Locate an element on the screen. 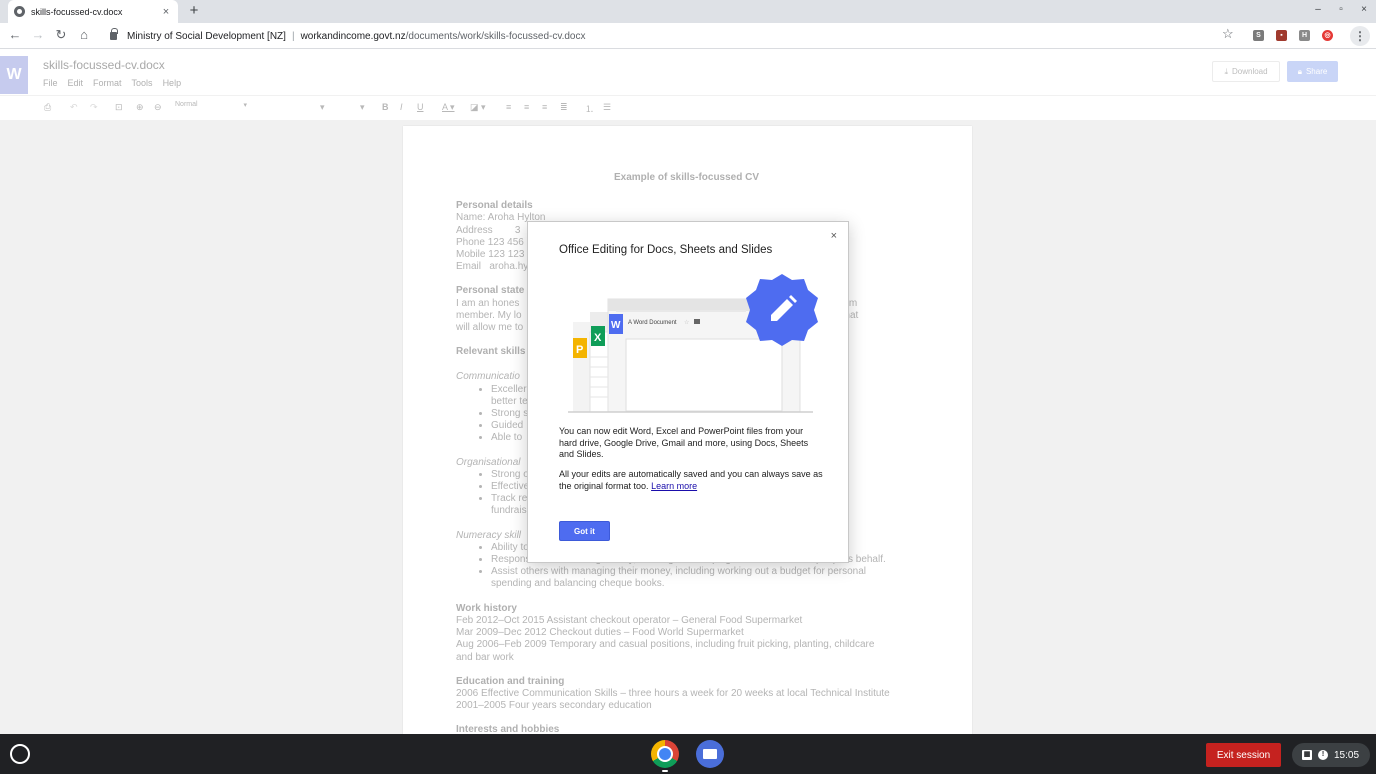 This screenshot has height=774, width=1376. status-tray: ▦ ! 15:05 is located at coordinates (1331, 755).